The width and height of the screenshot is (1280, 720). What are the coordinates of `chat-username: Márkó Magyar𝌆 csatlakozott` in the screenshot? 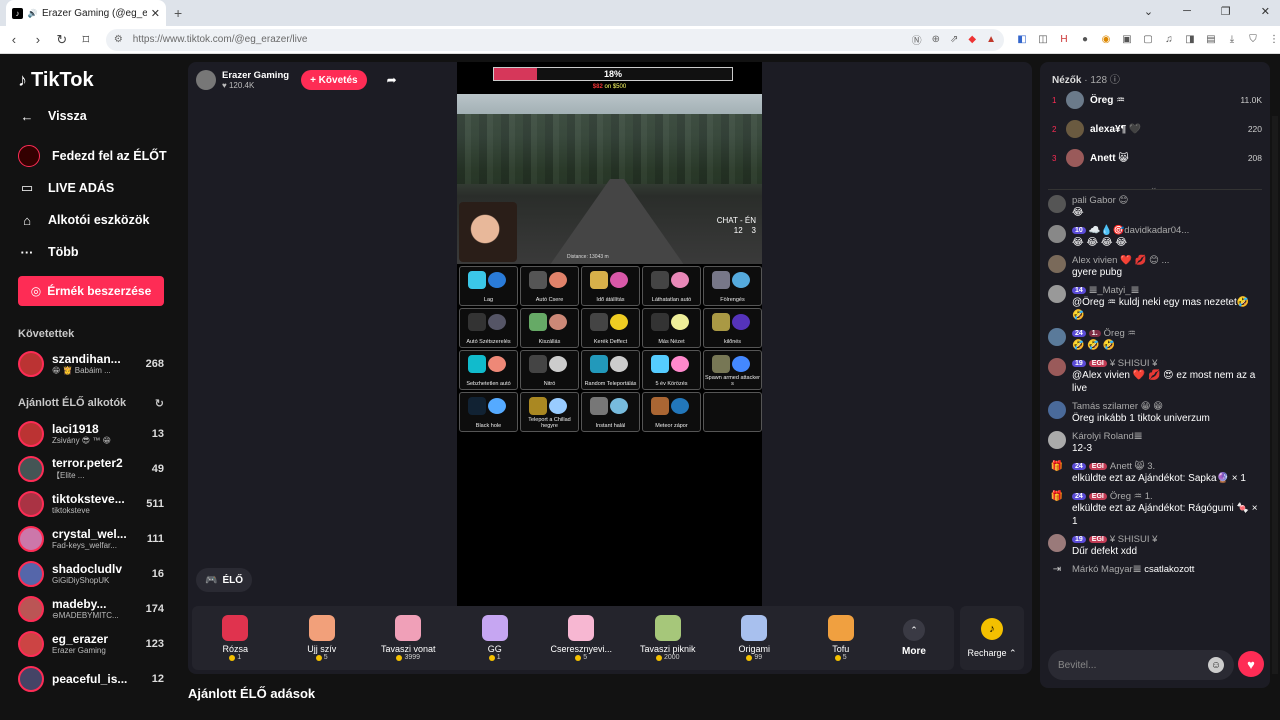 It's located at (1167, 569).